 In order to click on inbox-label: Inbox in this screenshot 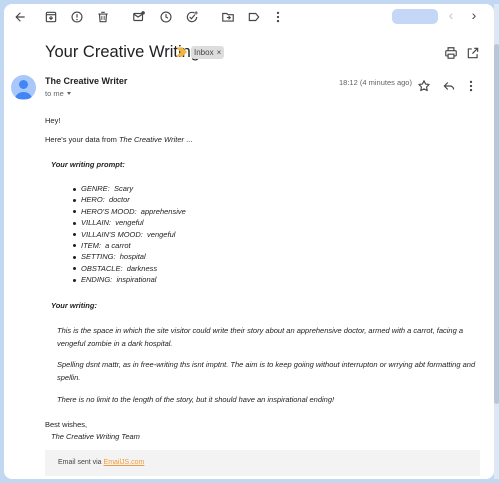, I will do `click(204, 52)`.